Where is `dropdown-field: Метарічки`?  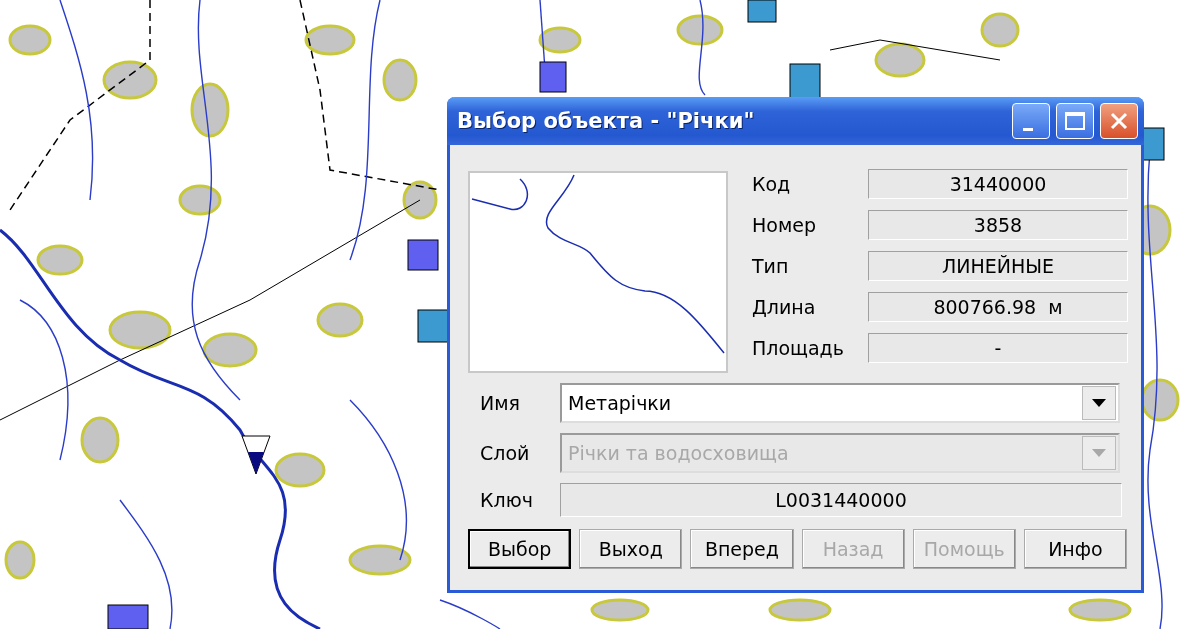 dropdown-field: Метарічки is located at coordinates (840, 403).